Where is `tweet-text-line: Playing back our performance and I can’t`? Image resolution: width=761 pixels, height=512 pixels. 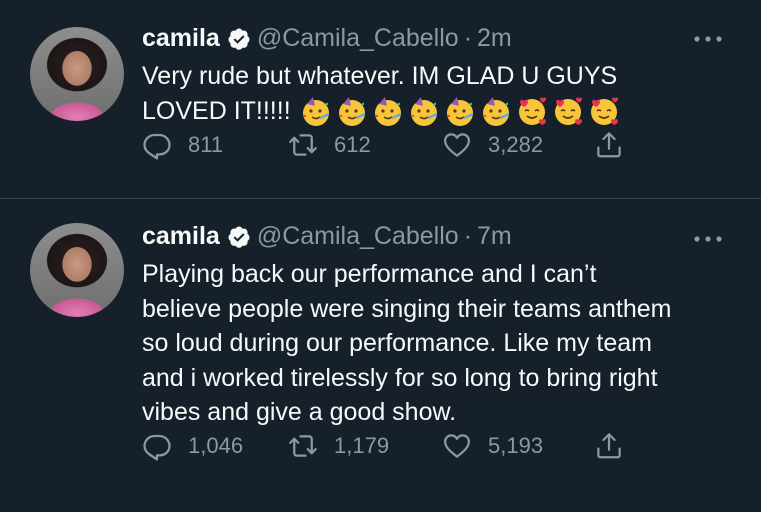
tweet-text-line: Playing back our performance and I can’t is located at coordinates (369, 274).